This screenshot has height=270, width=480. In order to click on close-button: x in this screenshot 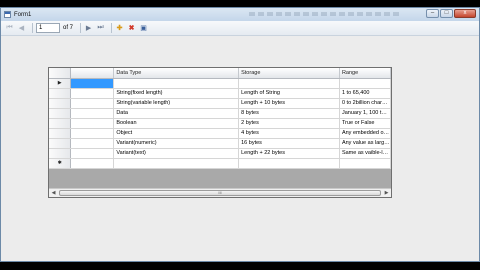, I will do `click(465, 13)`.